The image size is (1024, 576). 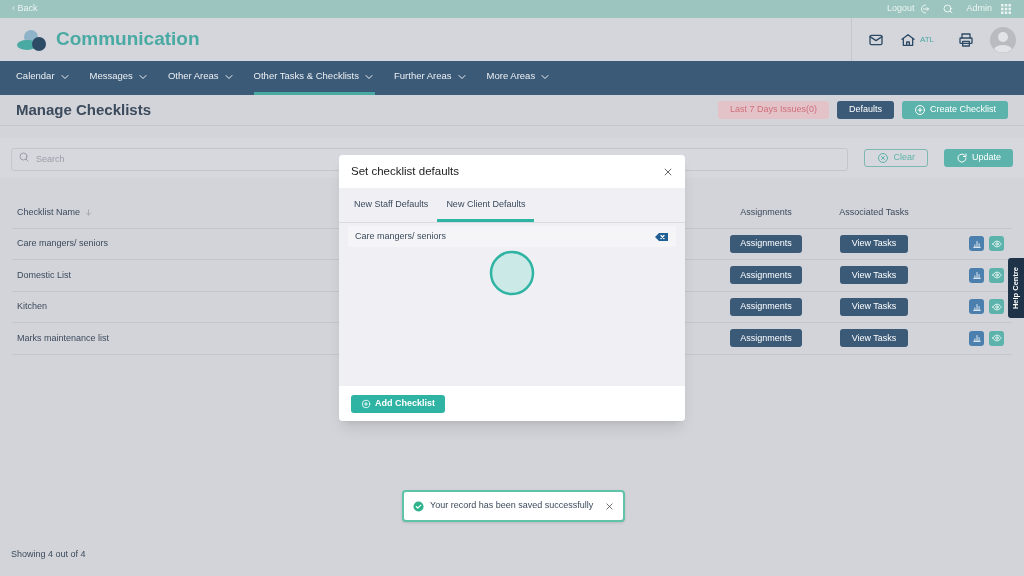 What do you see at coordinates (43, 78) in the screenshot?
I see `nav-tab: Calendar` at bounding box center [43, 78].